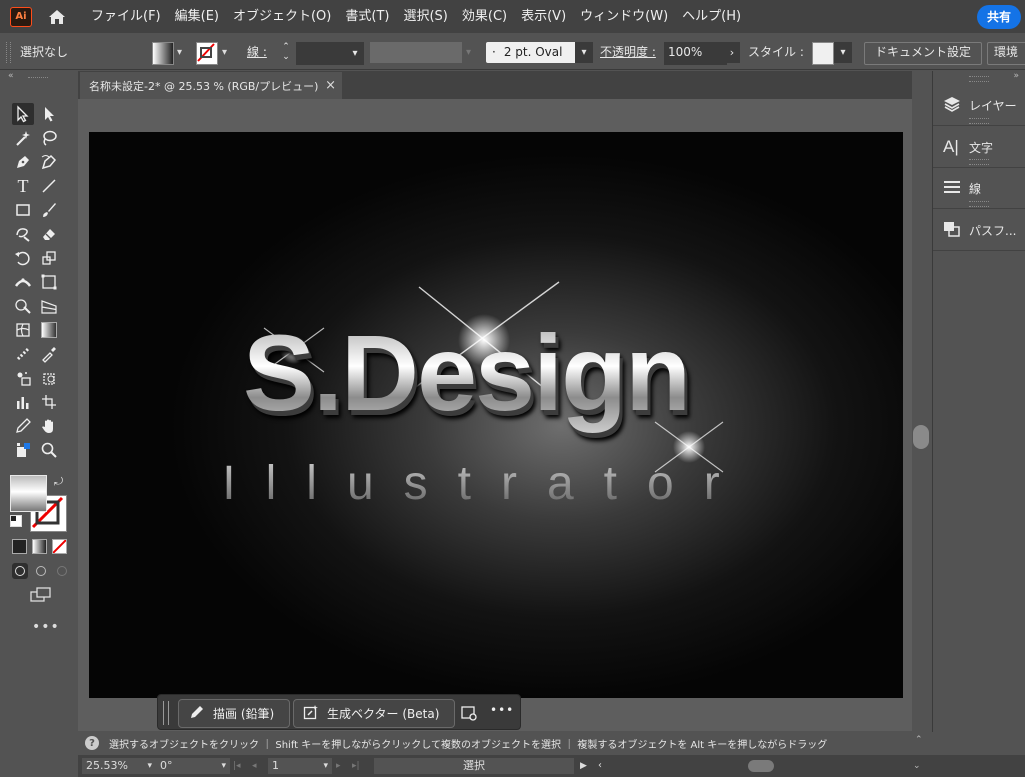  I want to click on menu-select: 選択(S), so click(425, 16).